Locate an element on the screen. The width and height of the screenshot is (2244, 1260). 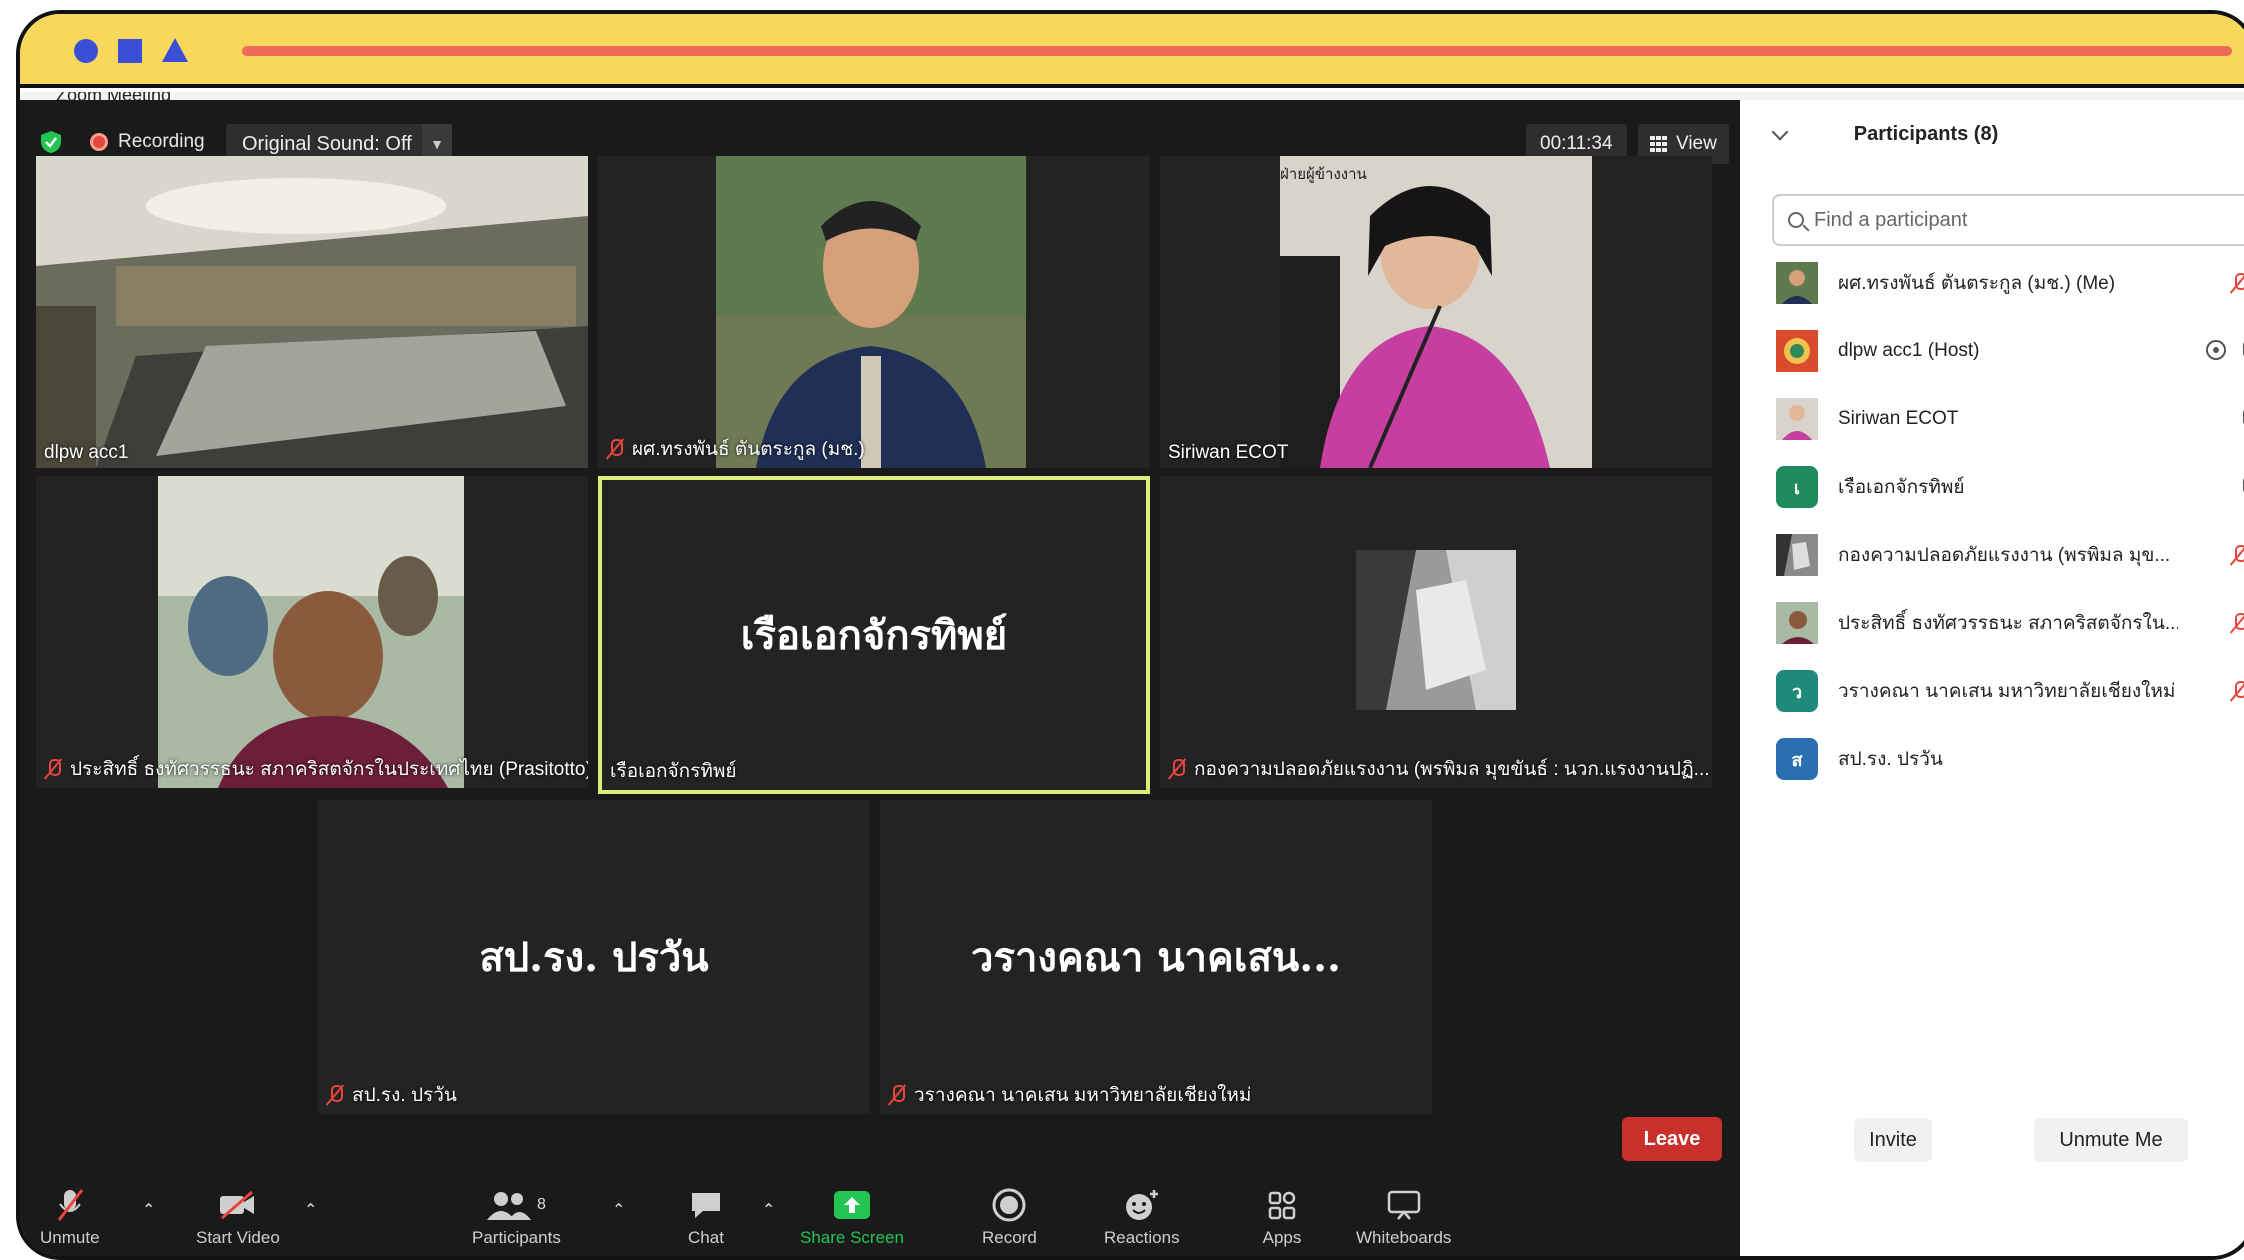
record-label: Record is located at coordinates (1009, 1237).